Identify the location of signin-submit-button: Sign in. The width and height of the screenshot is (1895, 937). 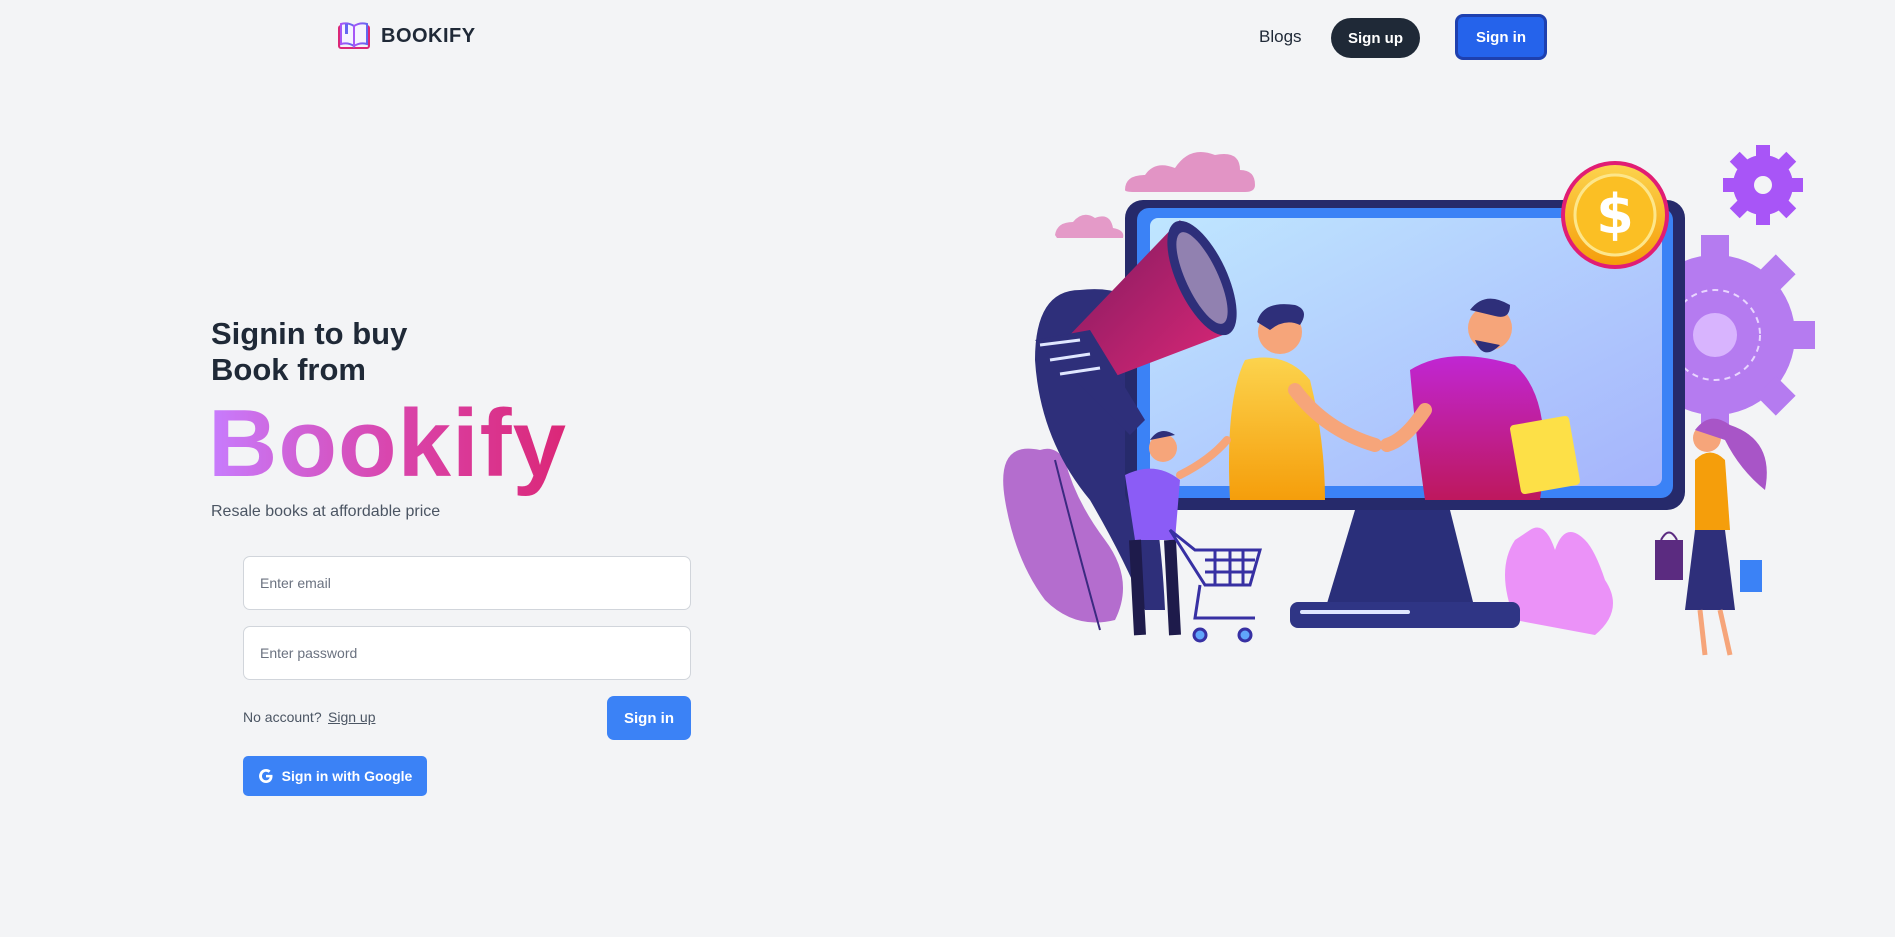
(649, 718).